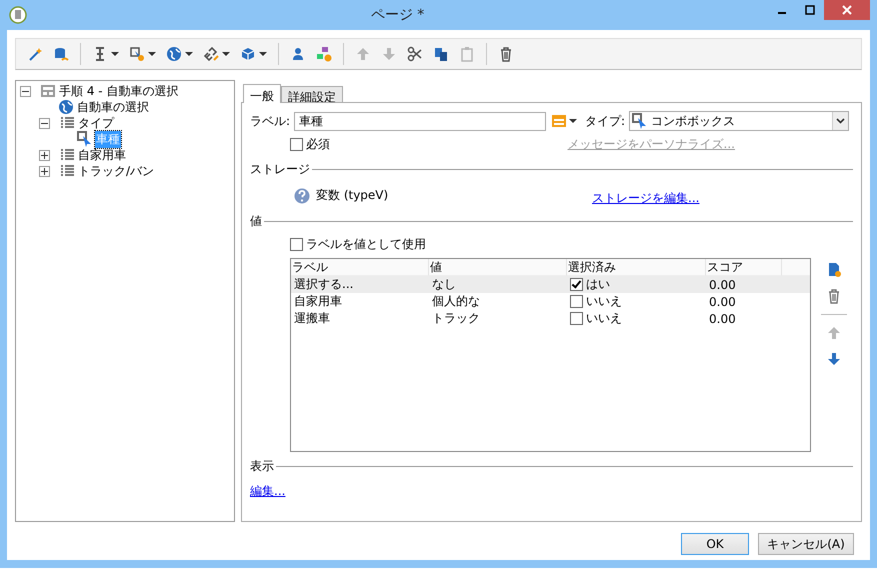 The height and width of the screenshot is (586, 877). Describe the element at coordinates (810, 10) in the screenshot. I see `maximize-icon` at that location.